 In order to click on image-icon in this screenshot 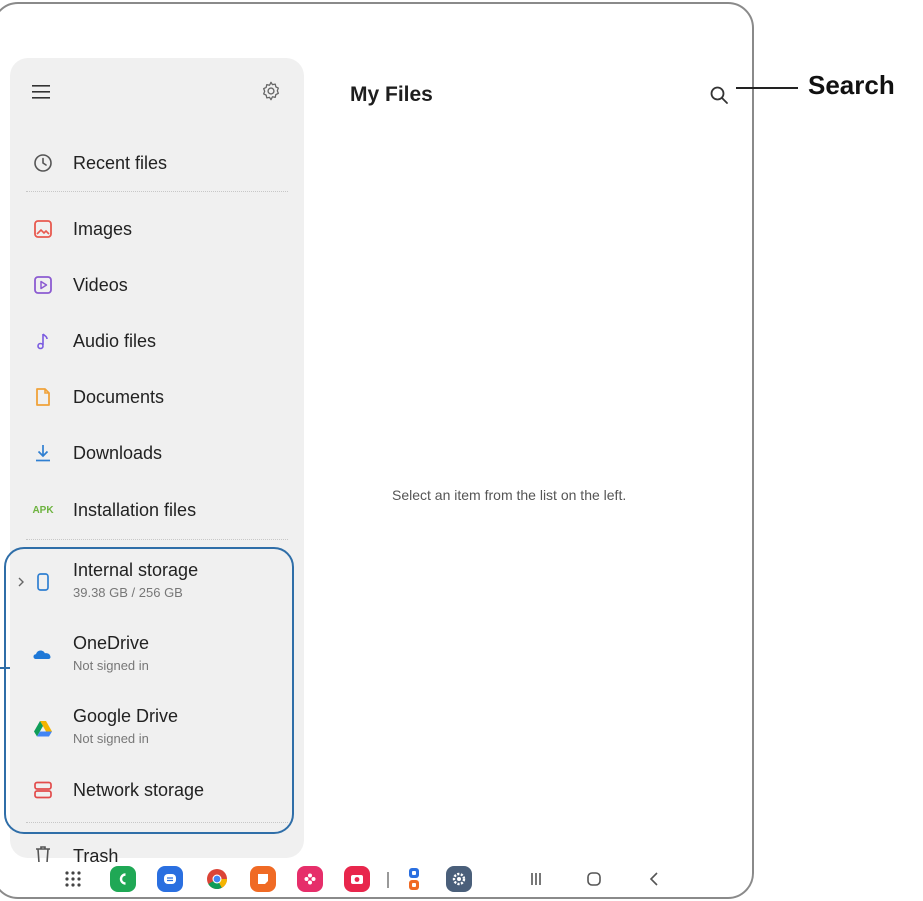, I will do `click(43, 229)`.